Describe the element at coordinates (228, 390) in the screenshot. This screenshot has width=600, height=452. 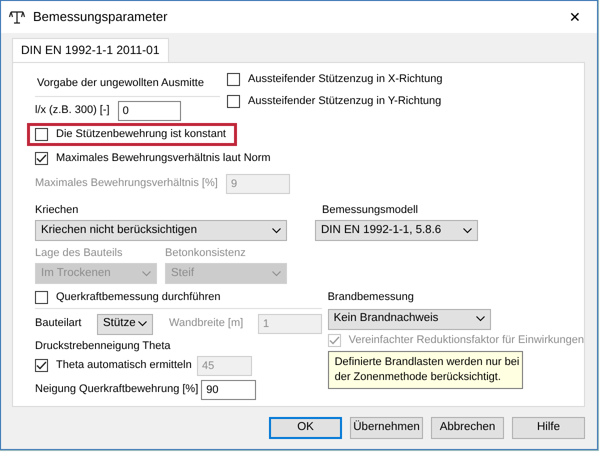
I see `input-field: 90` at that location.